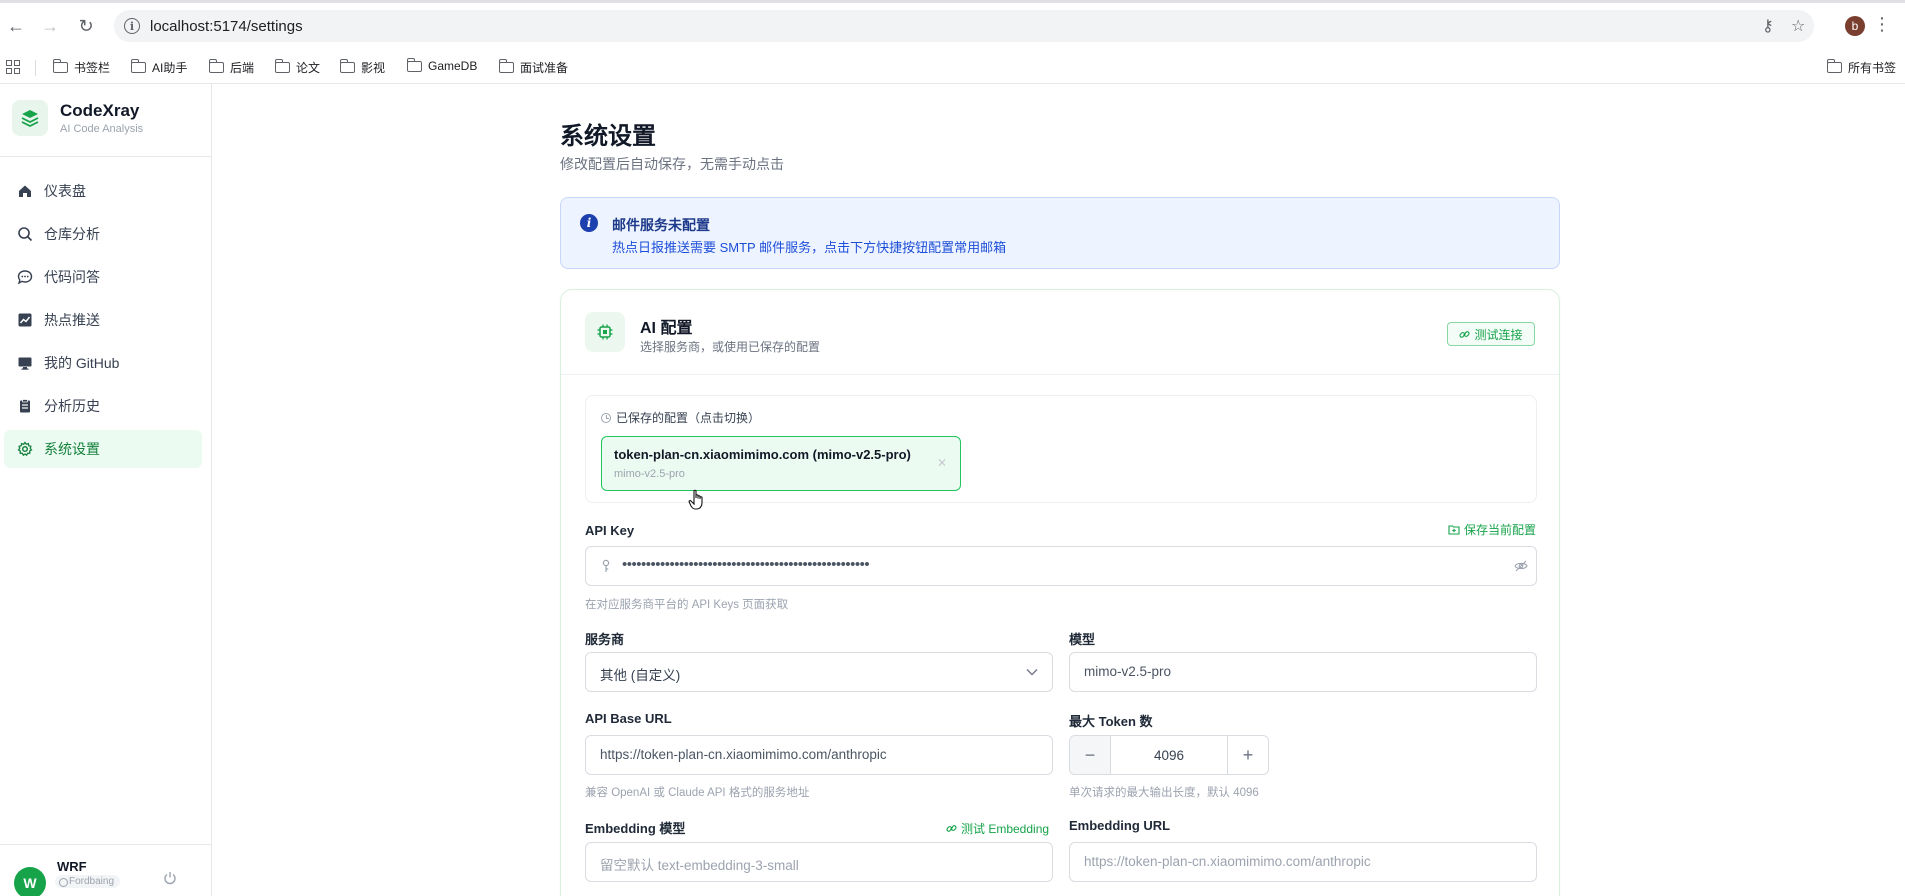  Describe the element at coordinates (1120, 825) in the screenshot. I see `embedding-url-label: Embedding URL` at that location.